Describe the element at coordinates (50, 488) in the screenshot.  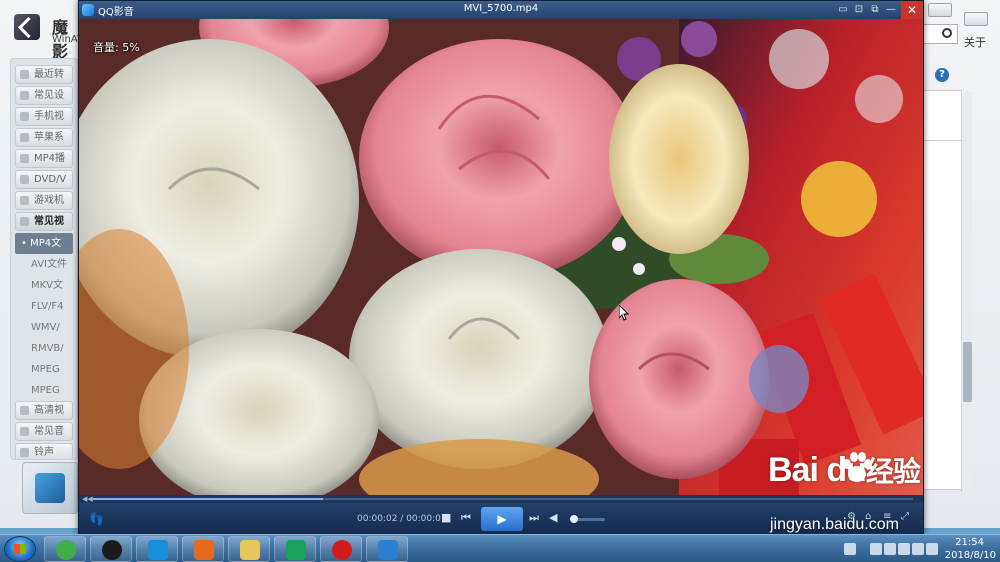
I see `winavi-large-icon` at that location.